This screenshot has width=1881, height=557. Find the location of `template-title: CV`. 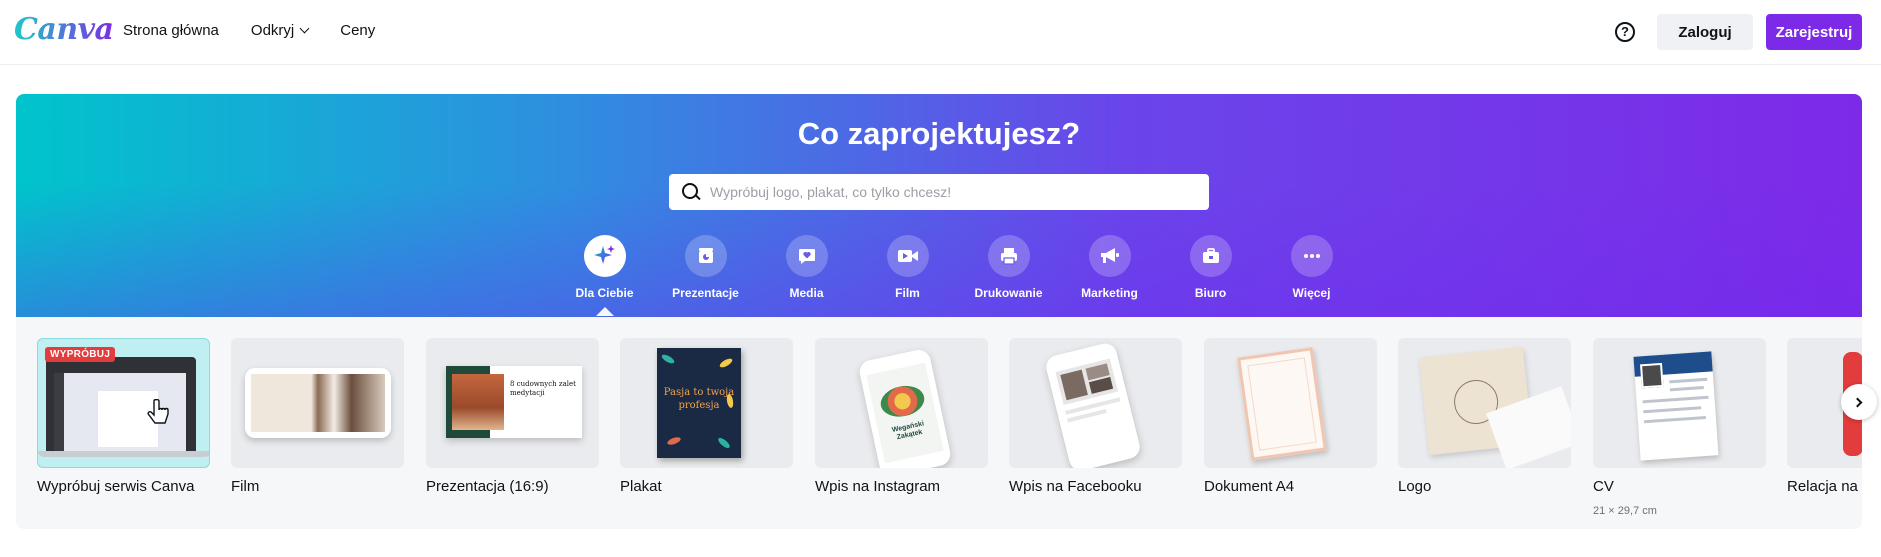

template-title: CV is located at coordinates (1603, 486).